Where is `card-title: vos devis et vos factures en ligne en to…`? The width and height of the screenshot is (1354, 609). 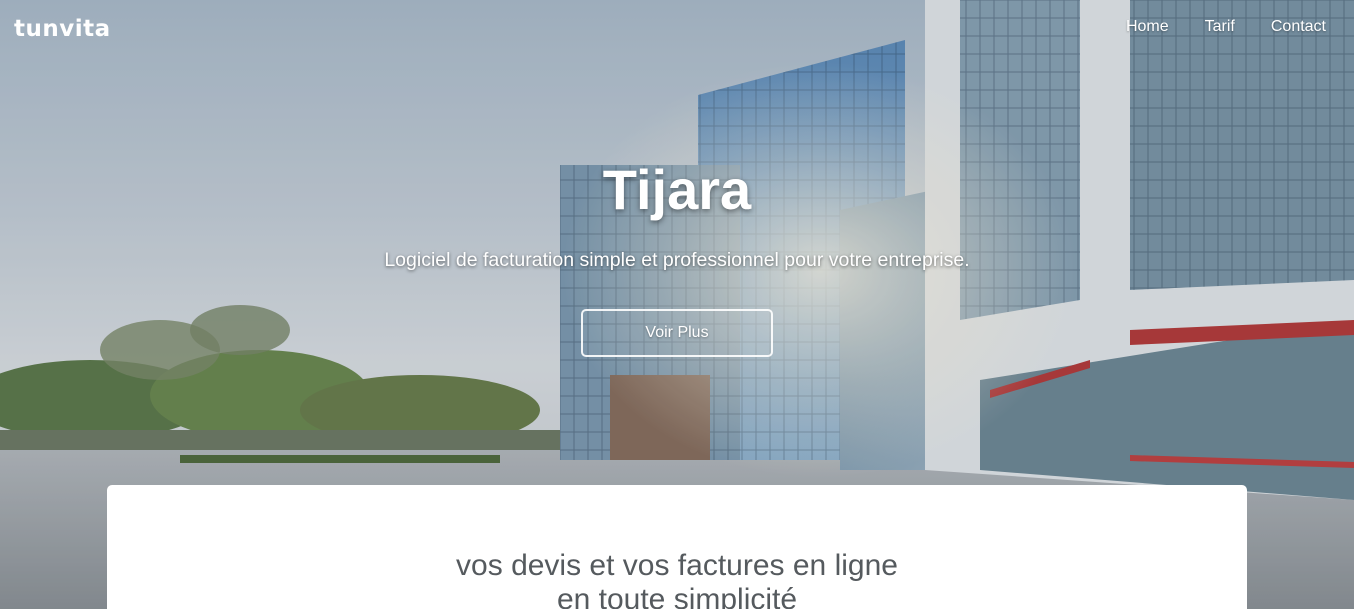
card-title: vos devis et vos factures en ligne en to… is located at coordinates (677, 579).